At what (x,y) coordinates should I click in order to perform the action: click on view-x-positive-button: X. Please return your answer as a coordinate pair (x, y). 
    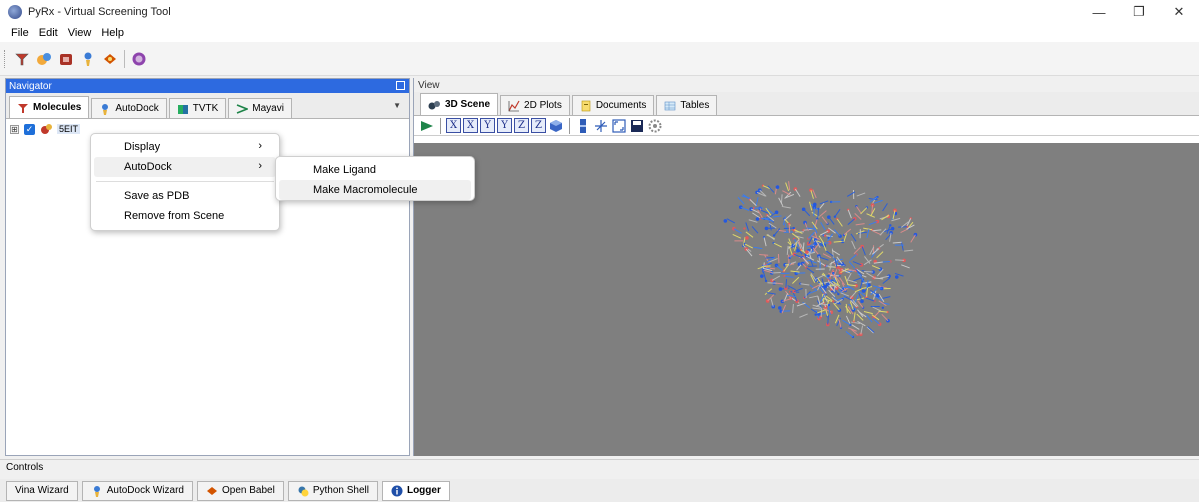
    Looking at the image, I should click on (453, 125).